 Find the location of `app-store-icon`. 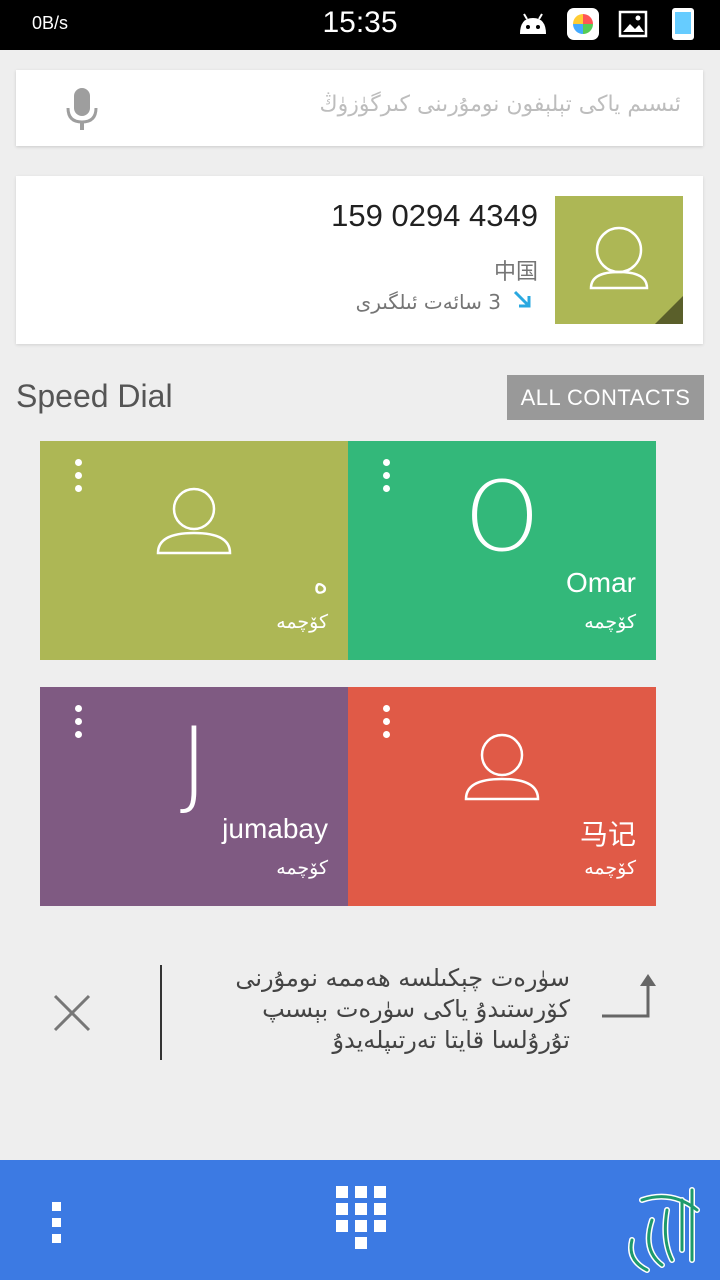

app-store-icon is located at coordinates (583, 24).